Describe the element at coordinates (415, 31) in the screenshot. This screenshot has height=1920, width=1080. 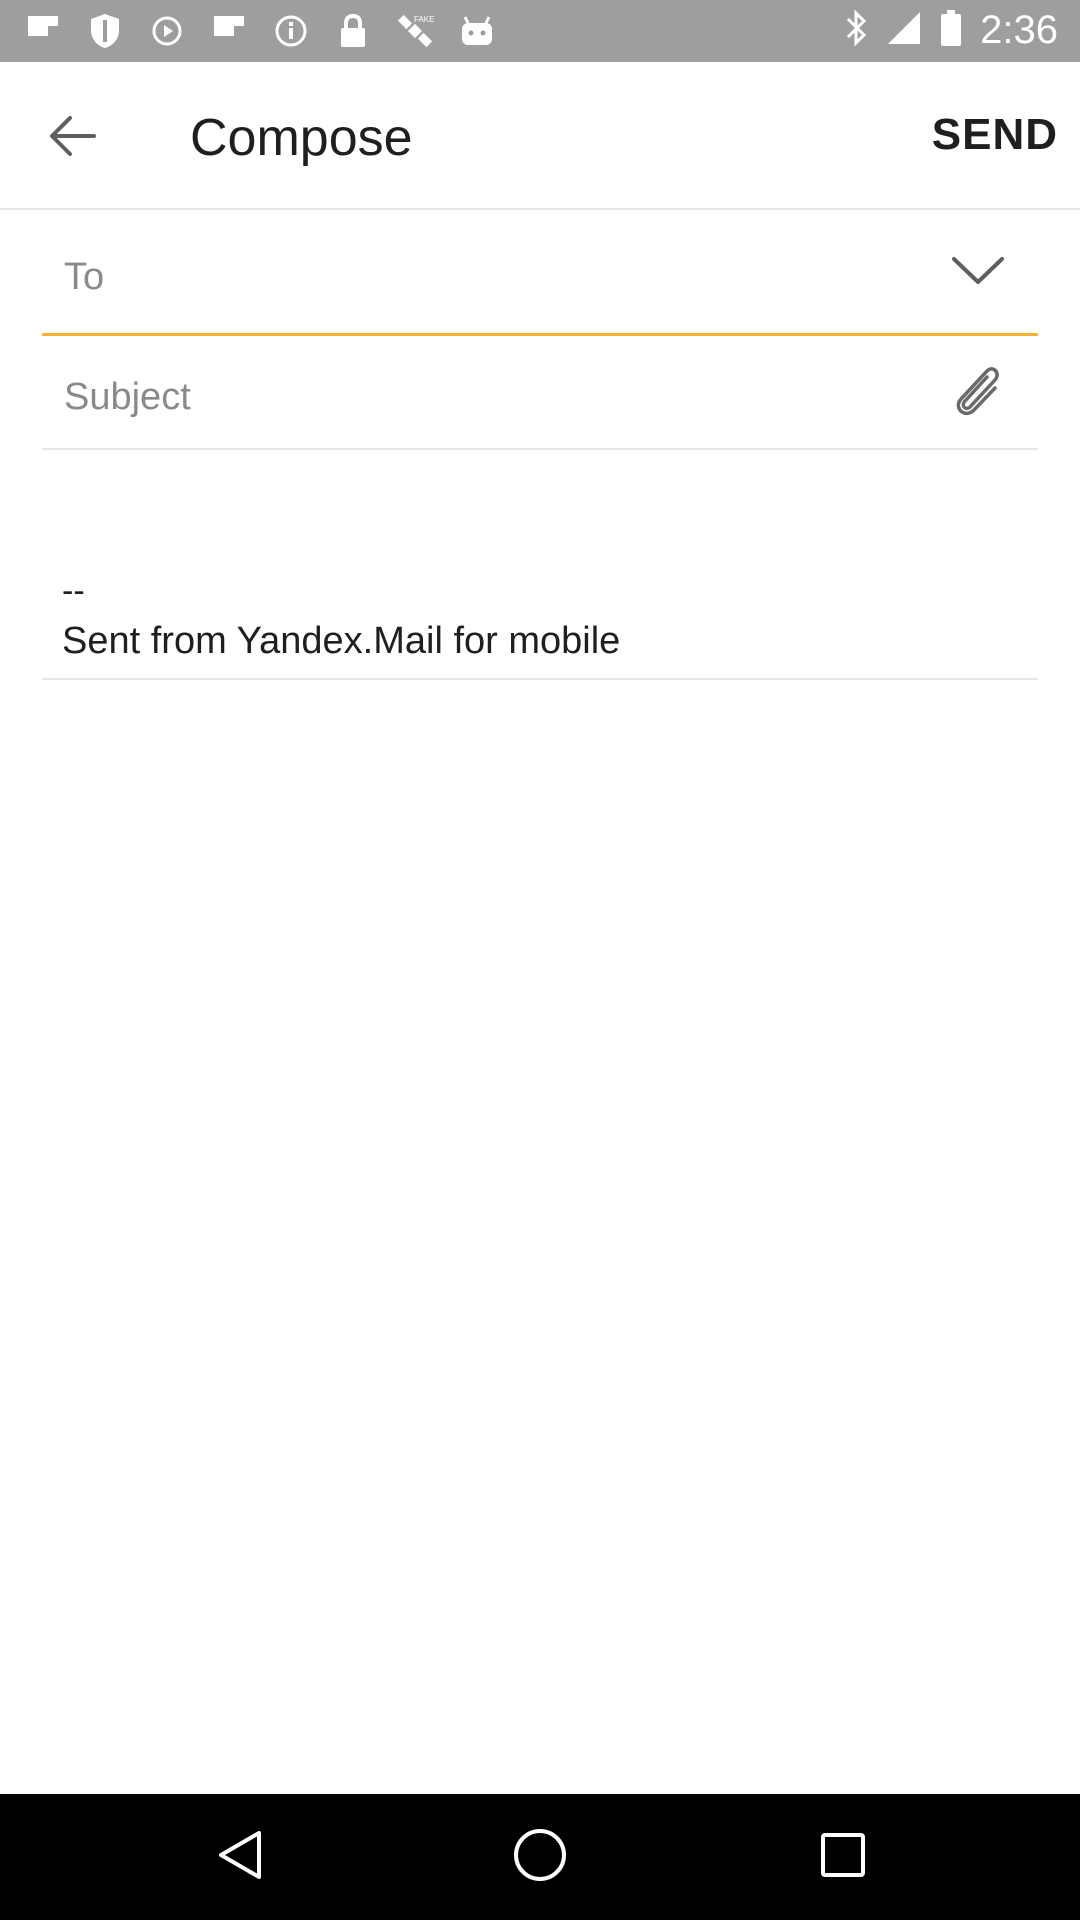
I see `satellite-icon: FAKE` at that location.